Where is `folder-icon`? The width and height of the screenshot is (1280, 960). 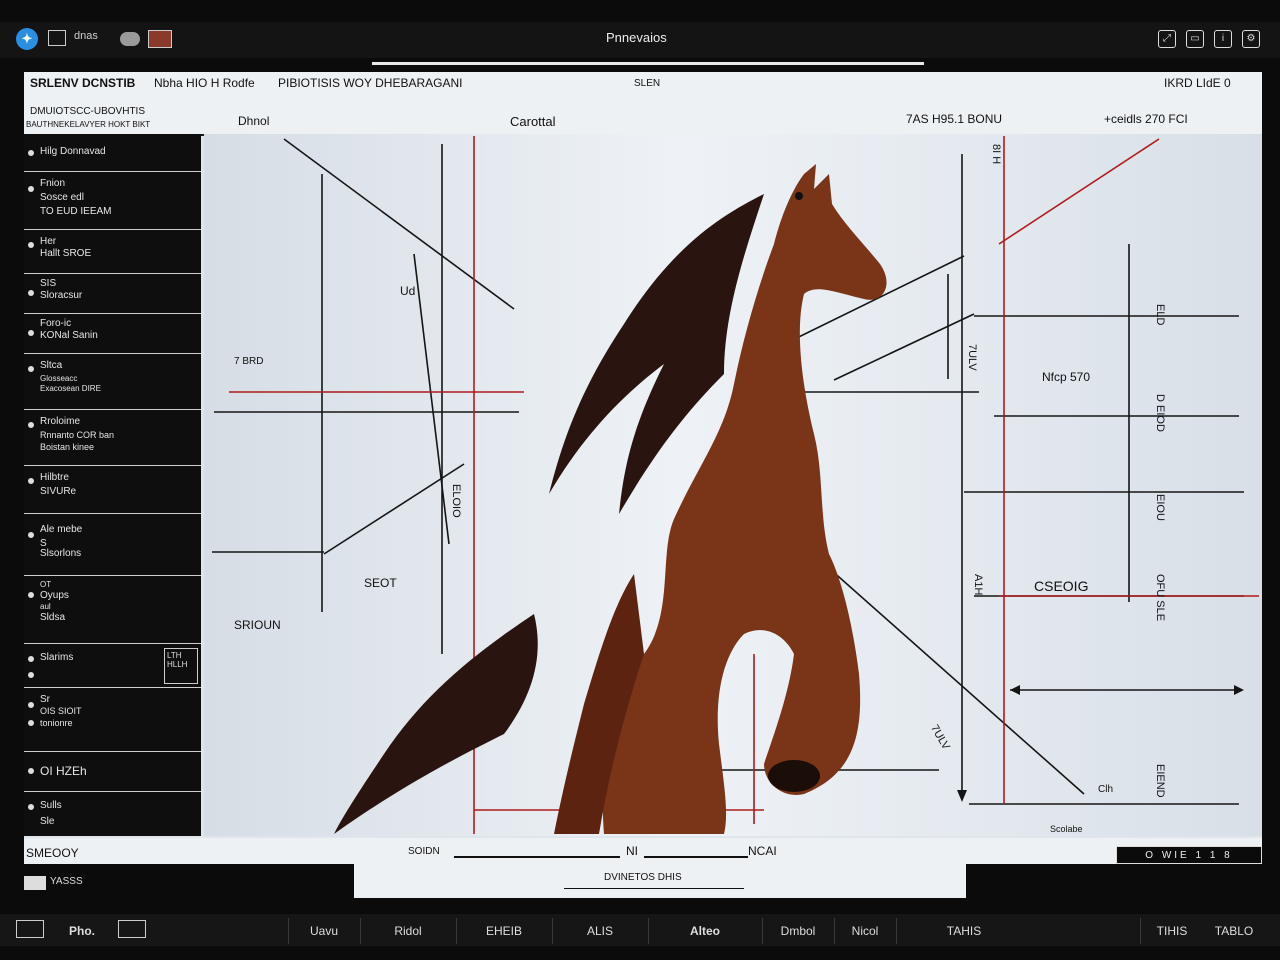
folder-icon is located at coordinates (132, 929).